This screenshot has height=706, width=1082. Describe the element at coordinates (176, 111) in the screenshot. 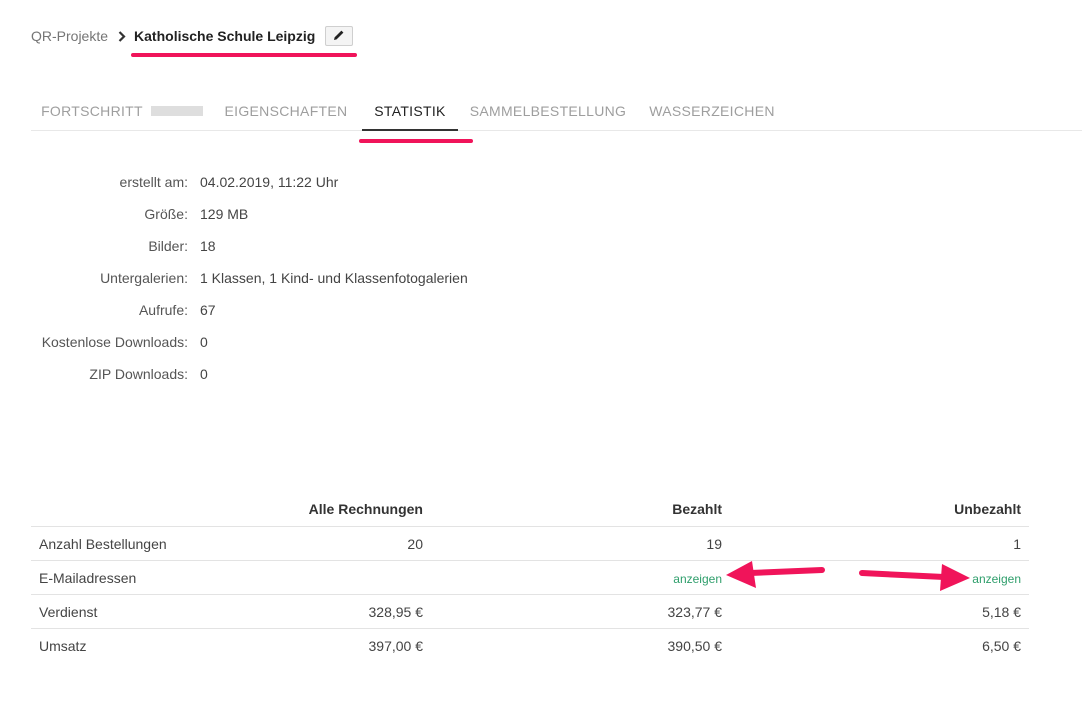

I see `progress-bar` at that location.